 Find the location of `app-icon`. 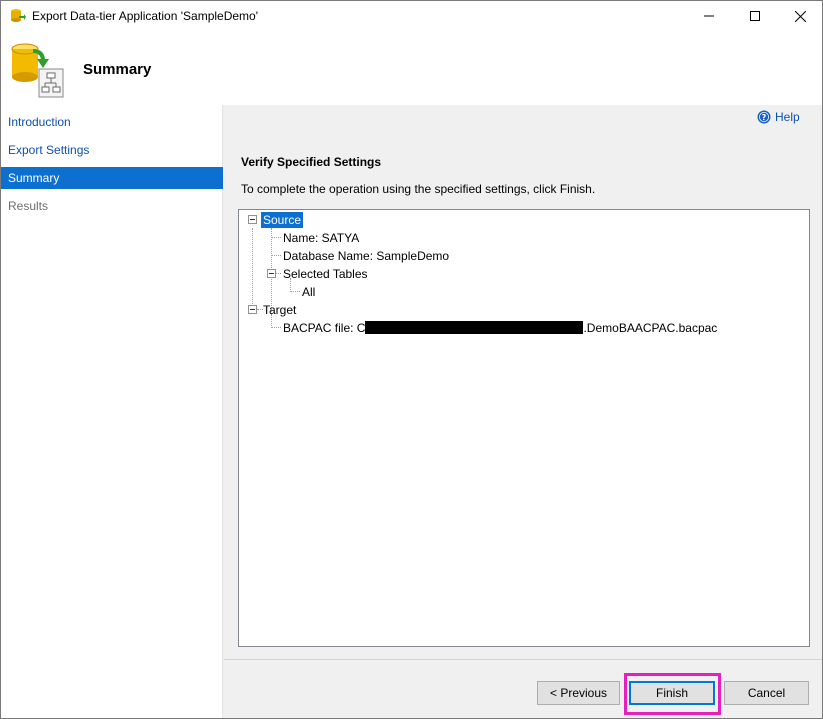

app-icon is located at coordinates (18, 15).